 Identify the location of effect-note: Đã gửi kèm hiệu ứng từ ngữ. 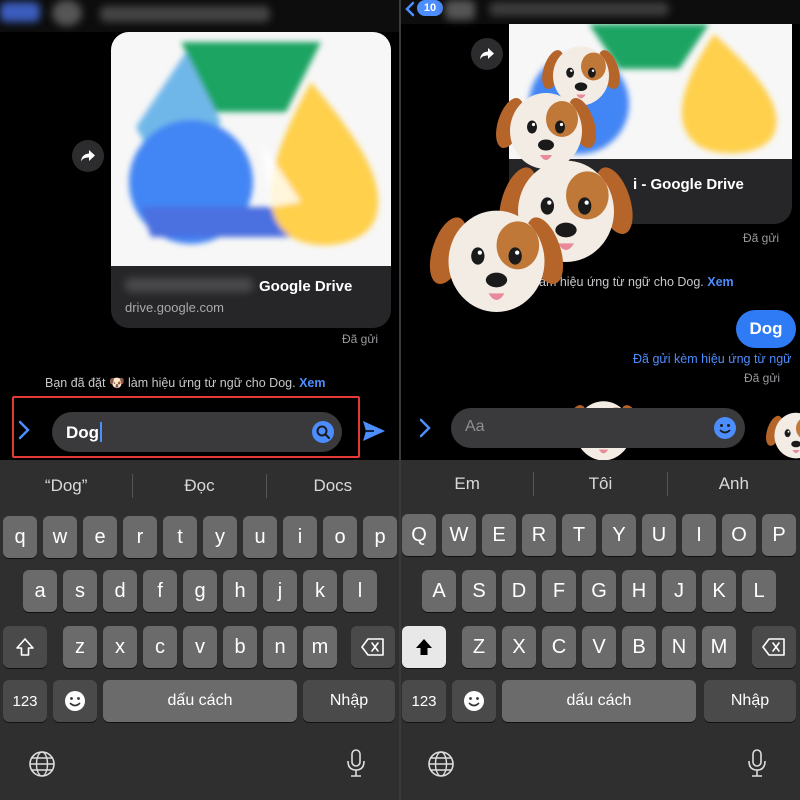
(712, 359).